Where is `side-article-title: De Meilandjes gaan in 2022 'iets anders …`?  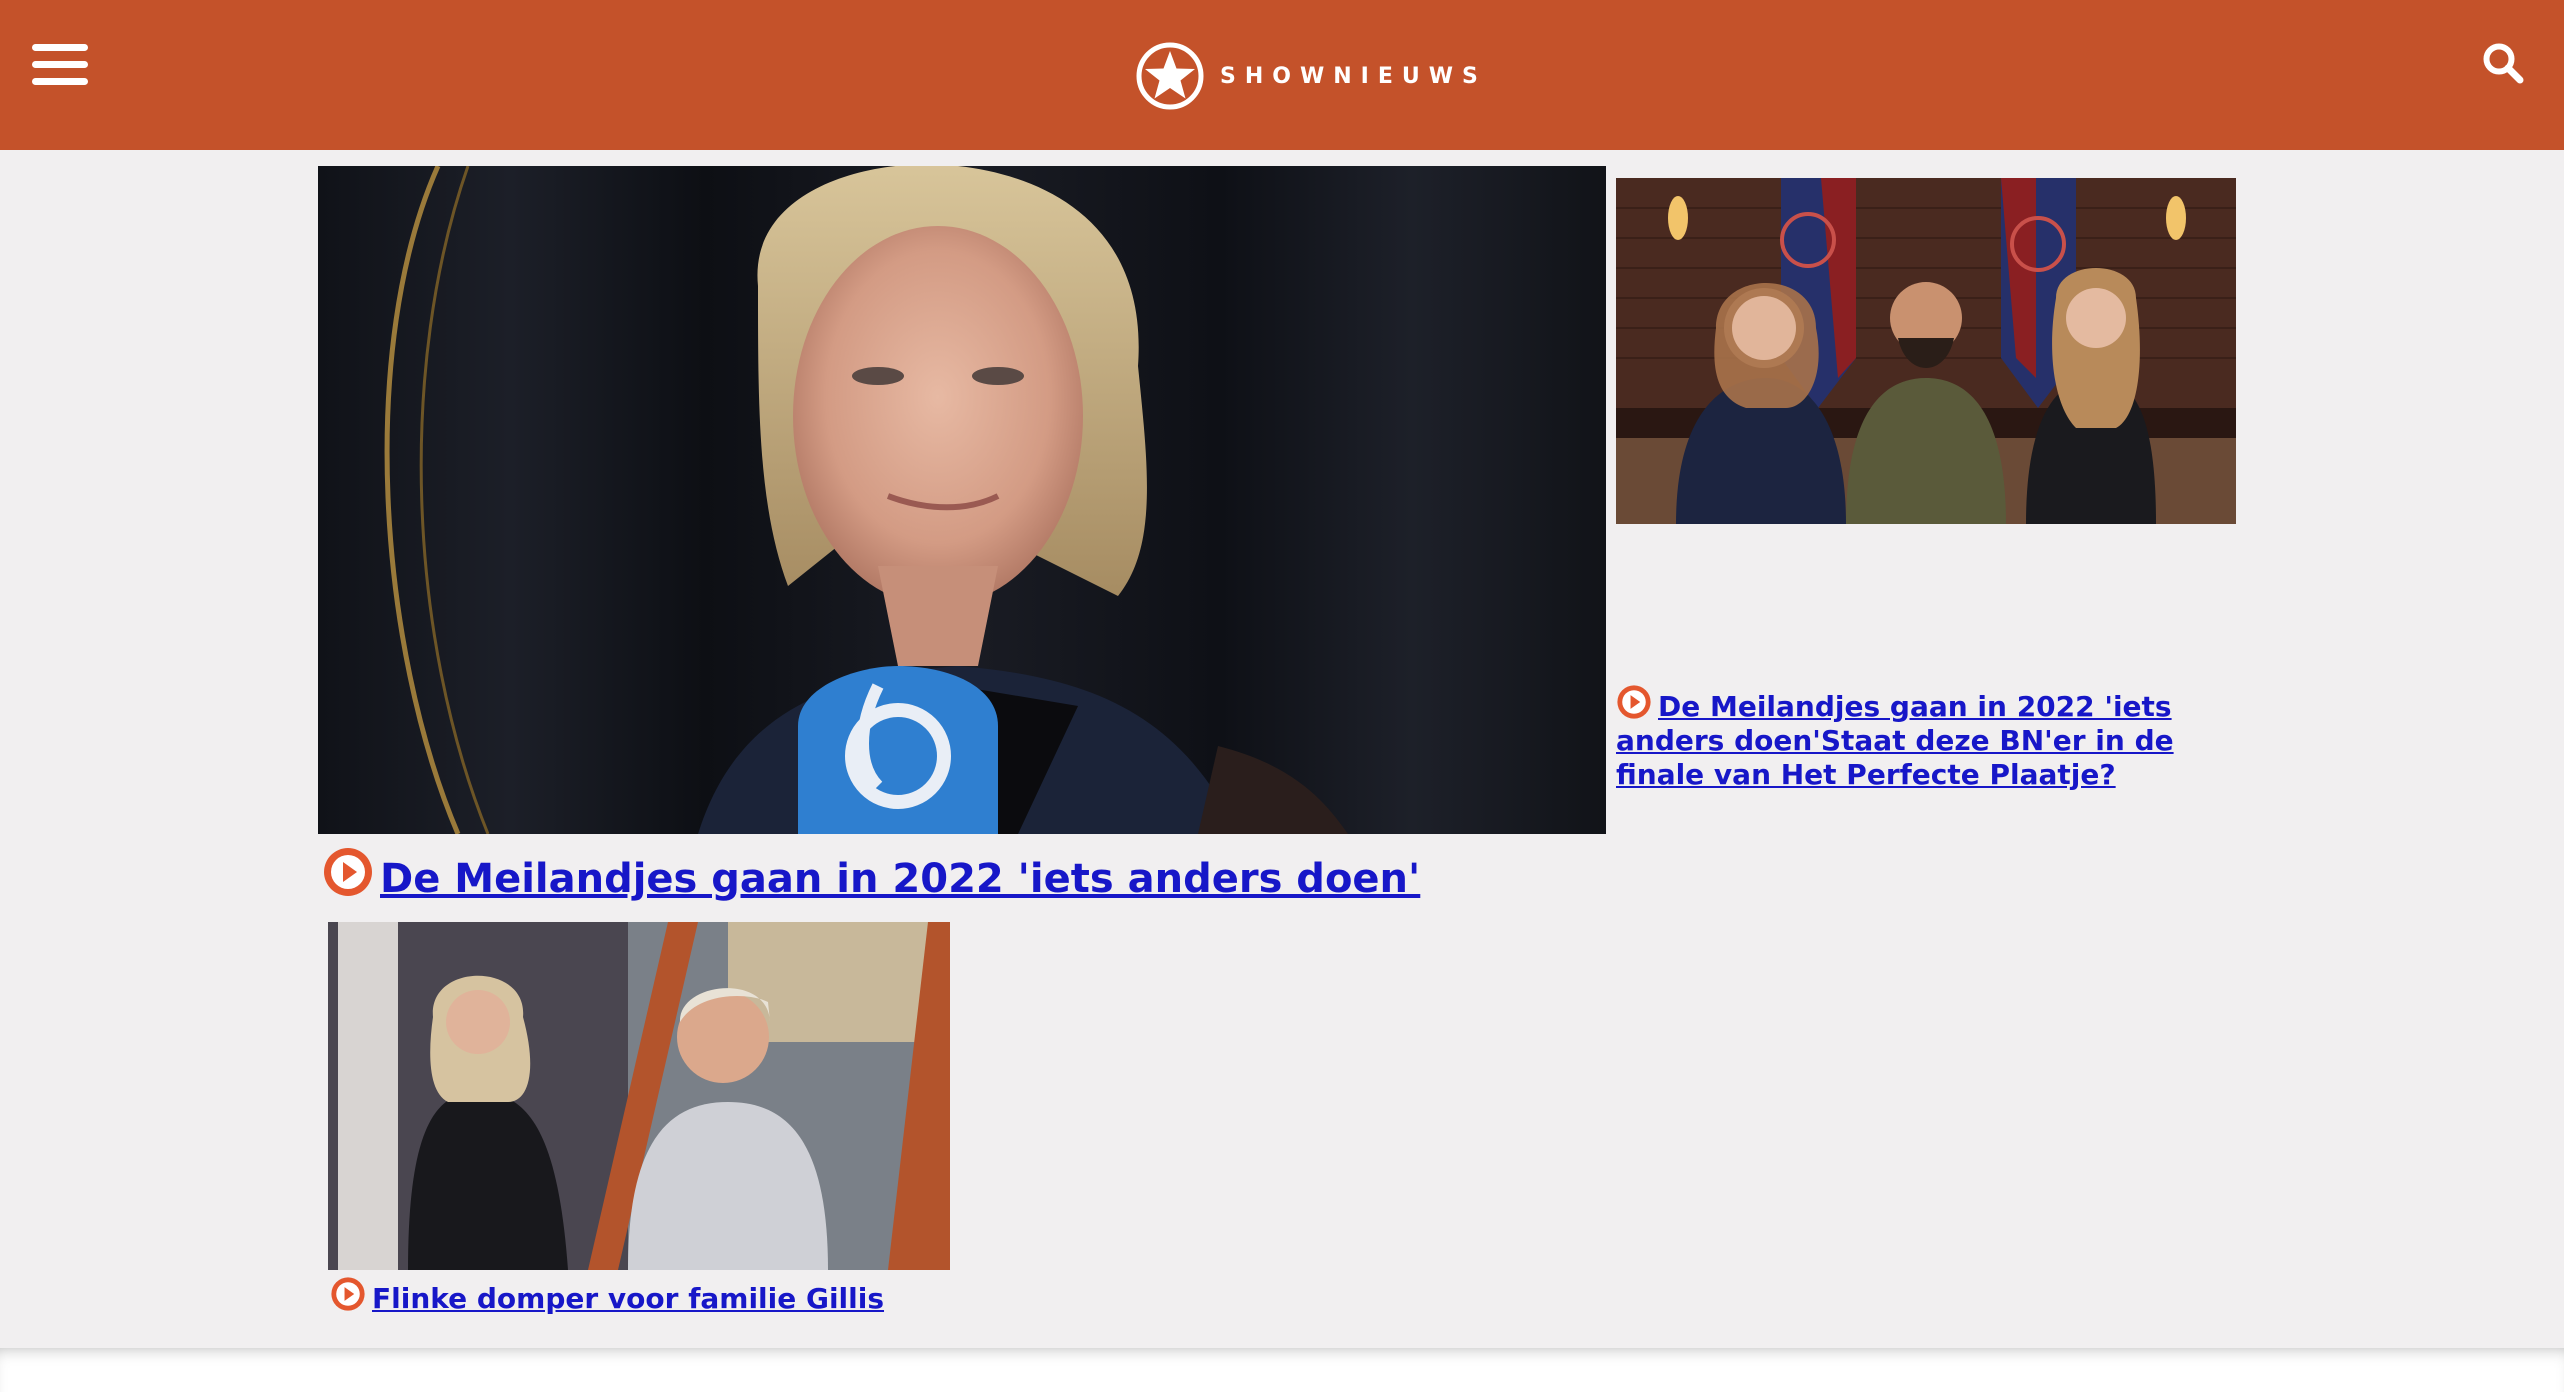 side-article-title: De Meilandjes gaan in 2022 'iets anders … is located at coordinates (1931, 738).